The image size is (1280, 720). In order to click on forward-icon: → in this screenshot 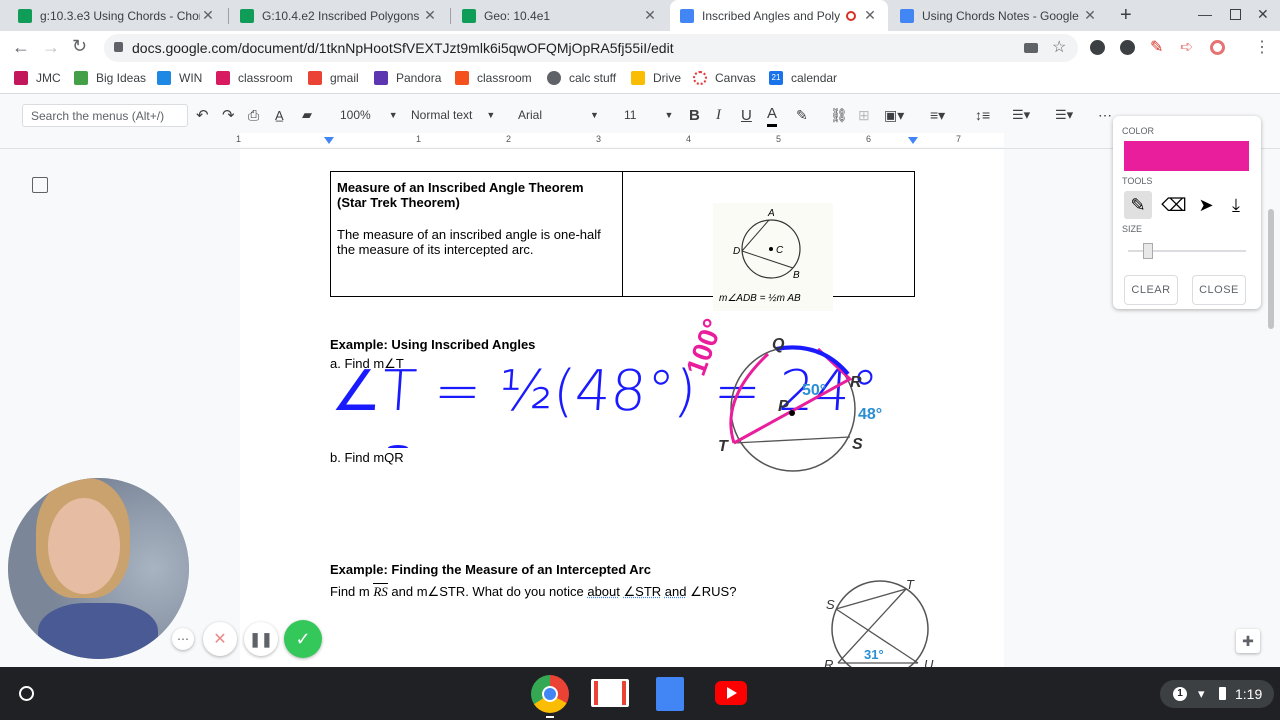, I will do `click(51, 47)`.